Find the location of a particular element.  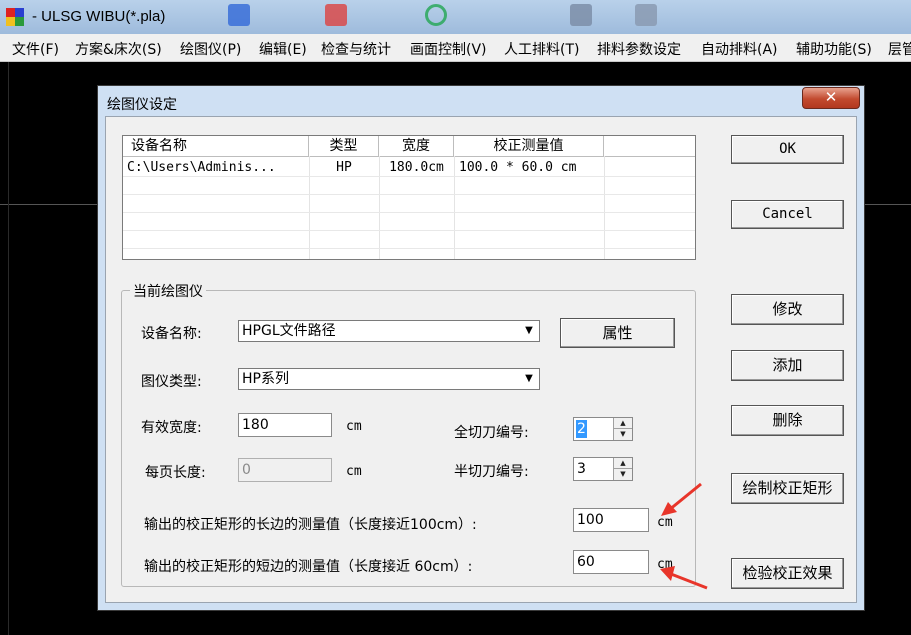

long-side-input: 100 is located at coordinates (611, 520).